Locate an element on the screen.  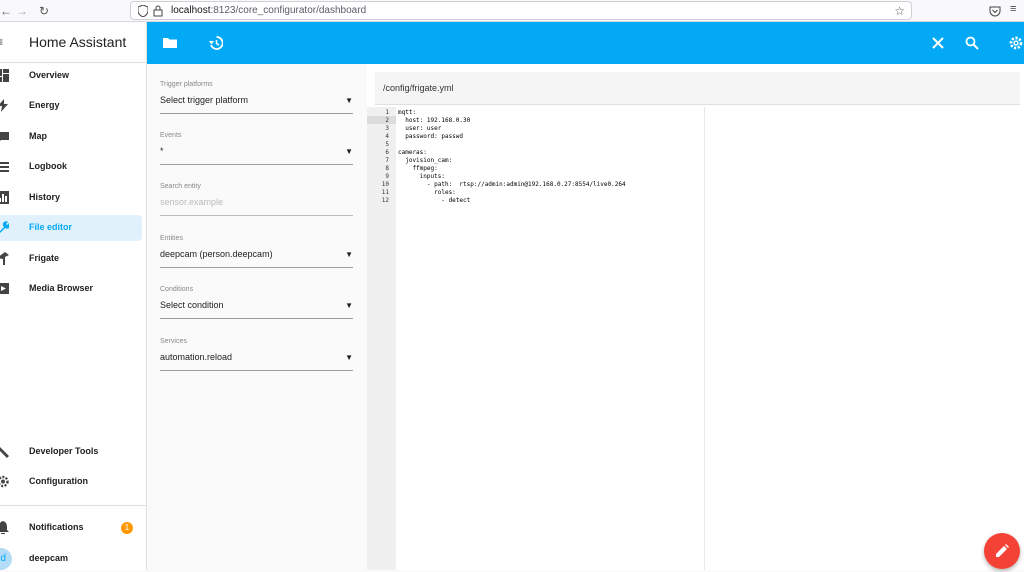
line-number: 1 is located at coordinates (387, 112).